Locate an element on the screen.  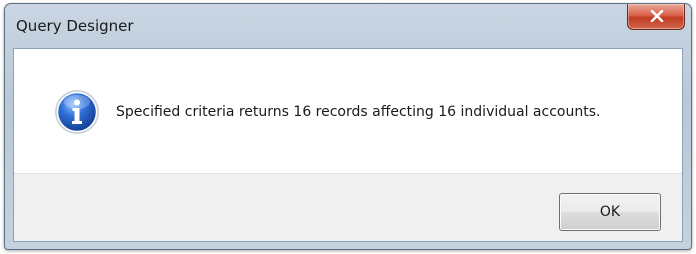
window-title: Query Designer is located at coordinates (75, 26).